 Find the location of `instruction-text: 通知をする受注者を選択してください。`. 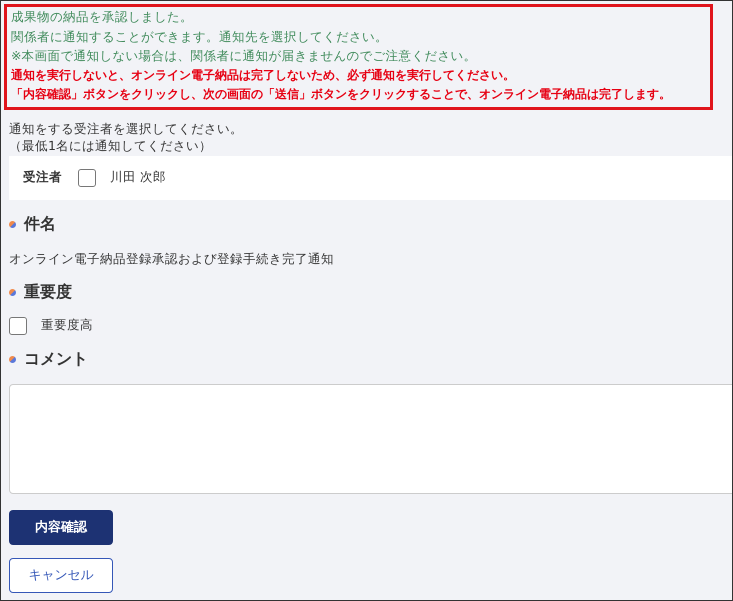

instruction-text: 通知をする受注者を選択してください。 is located at coordinates (126, 128).